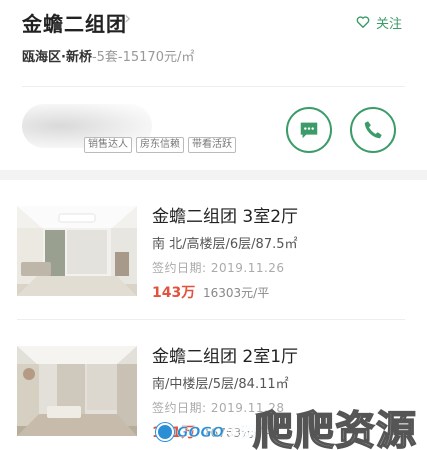  Describe the element at coordinates (212, 145) in the screenshot. I see `agent-tag: 带看活跃` at that location.